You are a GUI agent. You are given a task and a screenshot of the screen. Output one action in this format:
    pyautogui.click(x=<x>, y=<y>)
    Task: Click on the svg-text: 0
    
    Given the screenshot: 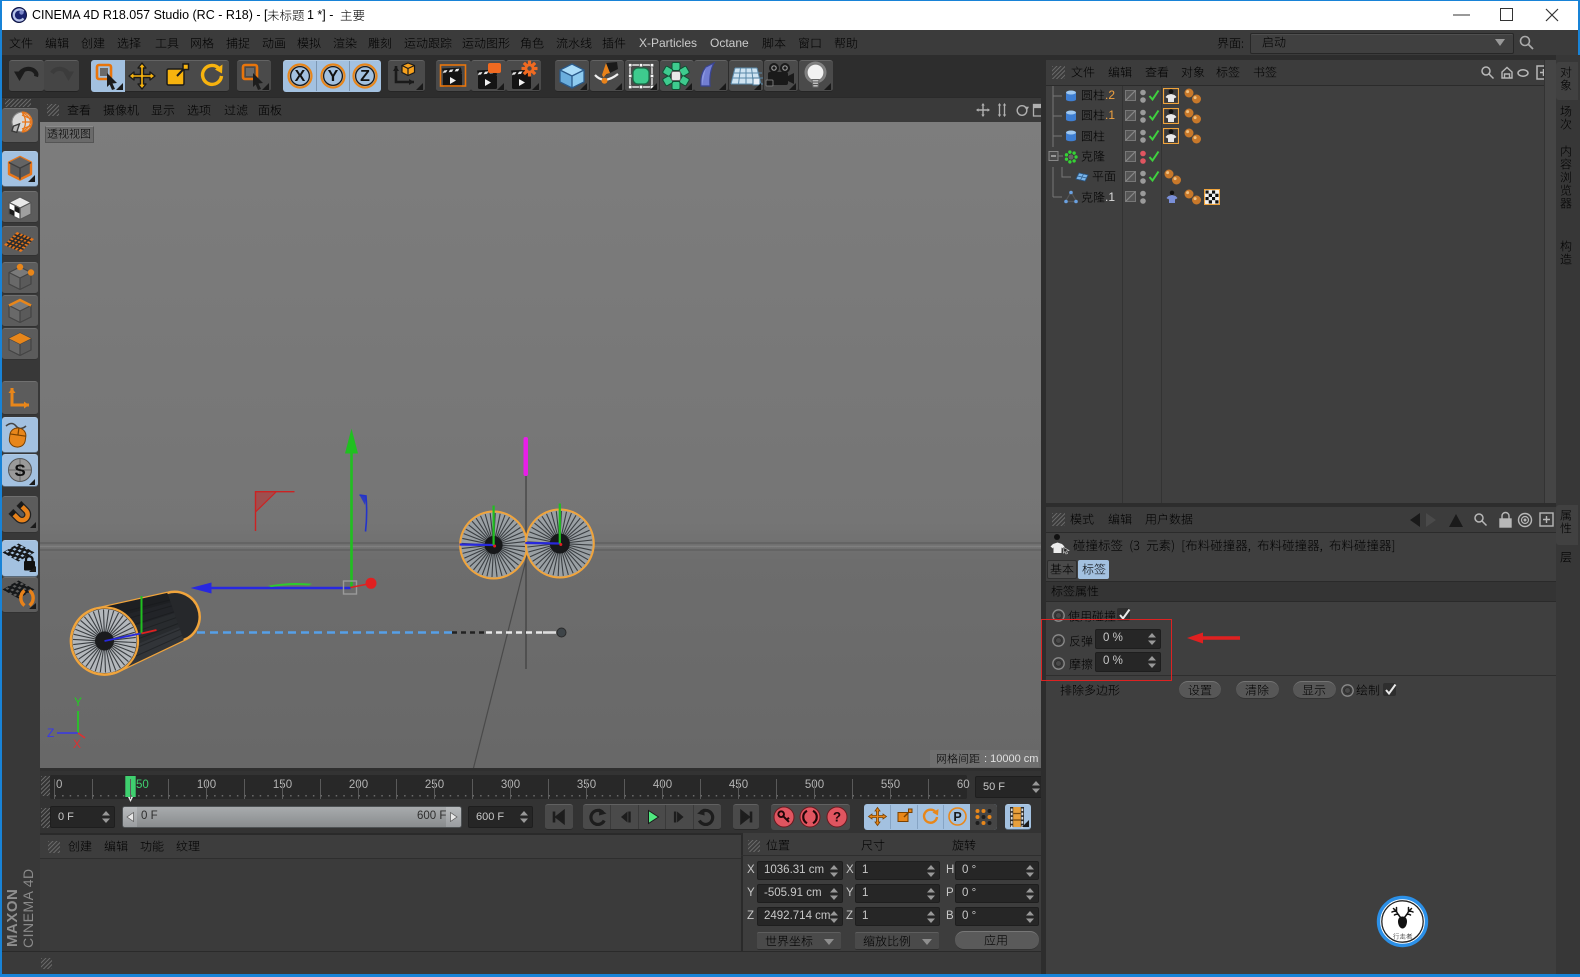 What is the action you would take?
    pyautogui.click(x=59, y=785)
    